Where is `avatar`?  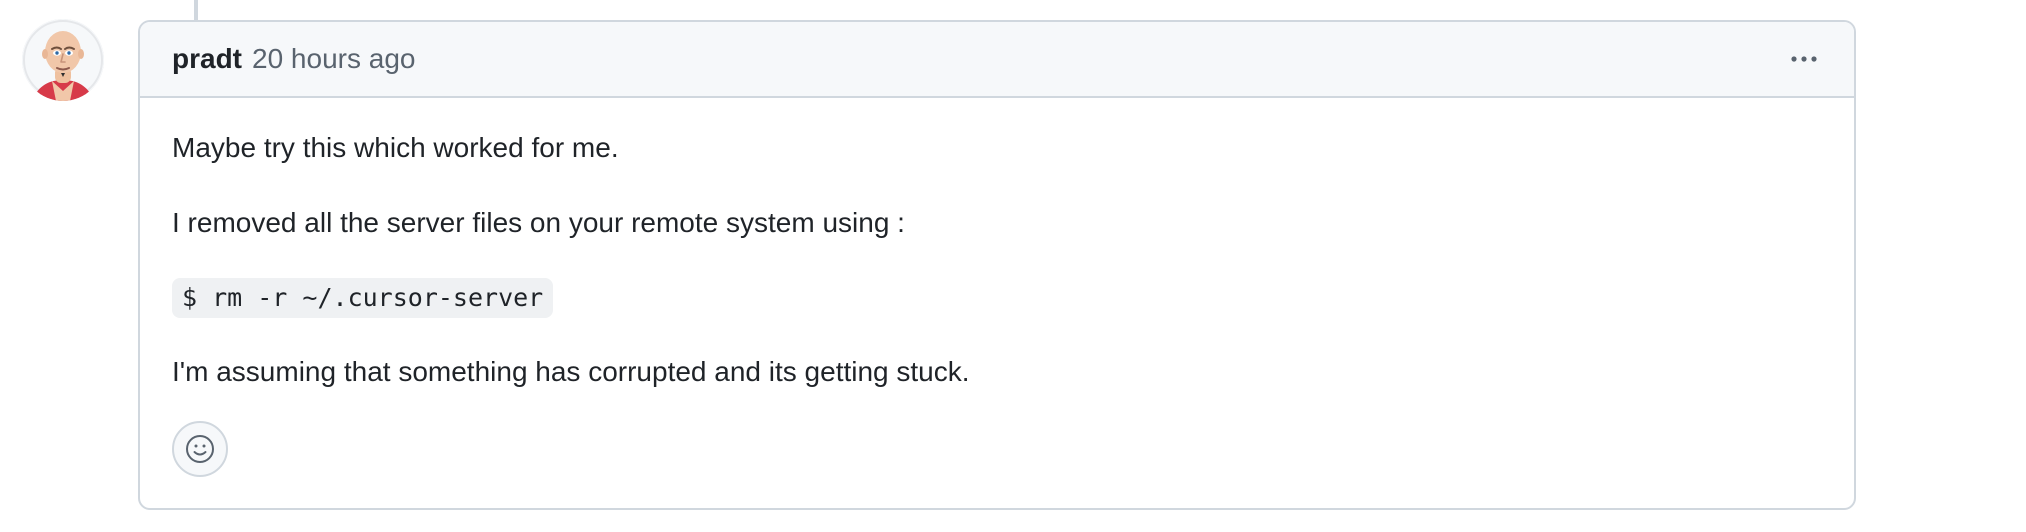 avatar is located at coordinates (63, 60).